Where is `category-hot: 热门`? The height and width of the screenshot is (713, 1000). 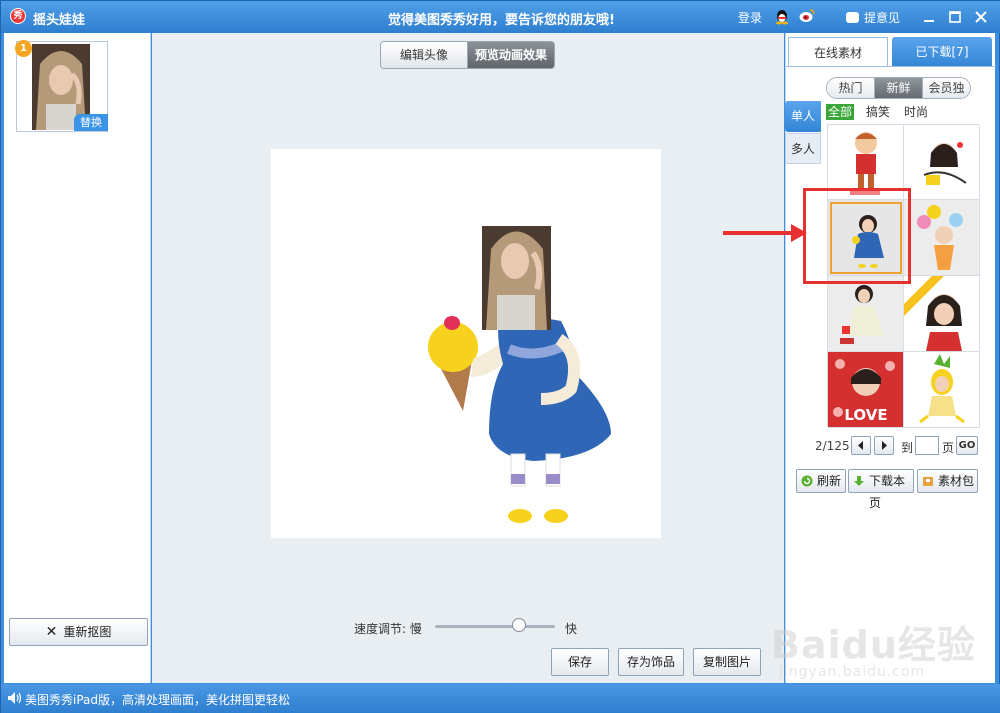
category-hot: 热门 is located at coordinates (850, 88).